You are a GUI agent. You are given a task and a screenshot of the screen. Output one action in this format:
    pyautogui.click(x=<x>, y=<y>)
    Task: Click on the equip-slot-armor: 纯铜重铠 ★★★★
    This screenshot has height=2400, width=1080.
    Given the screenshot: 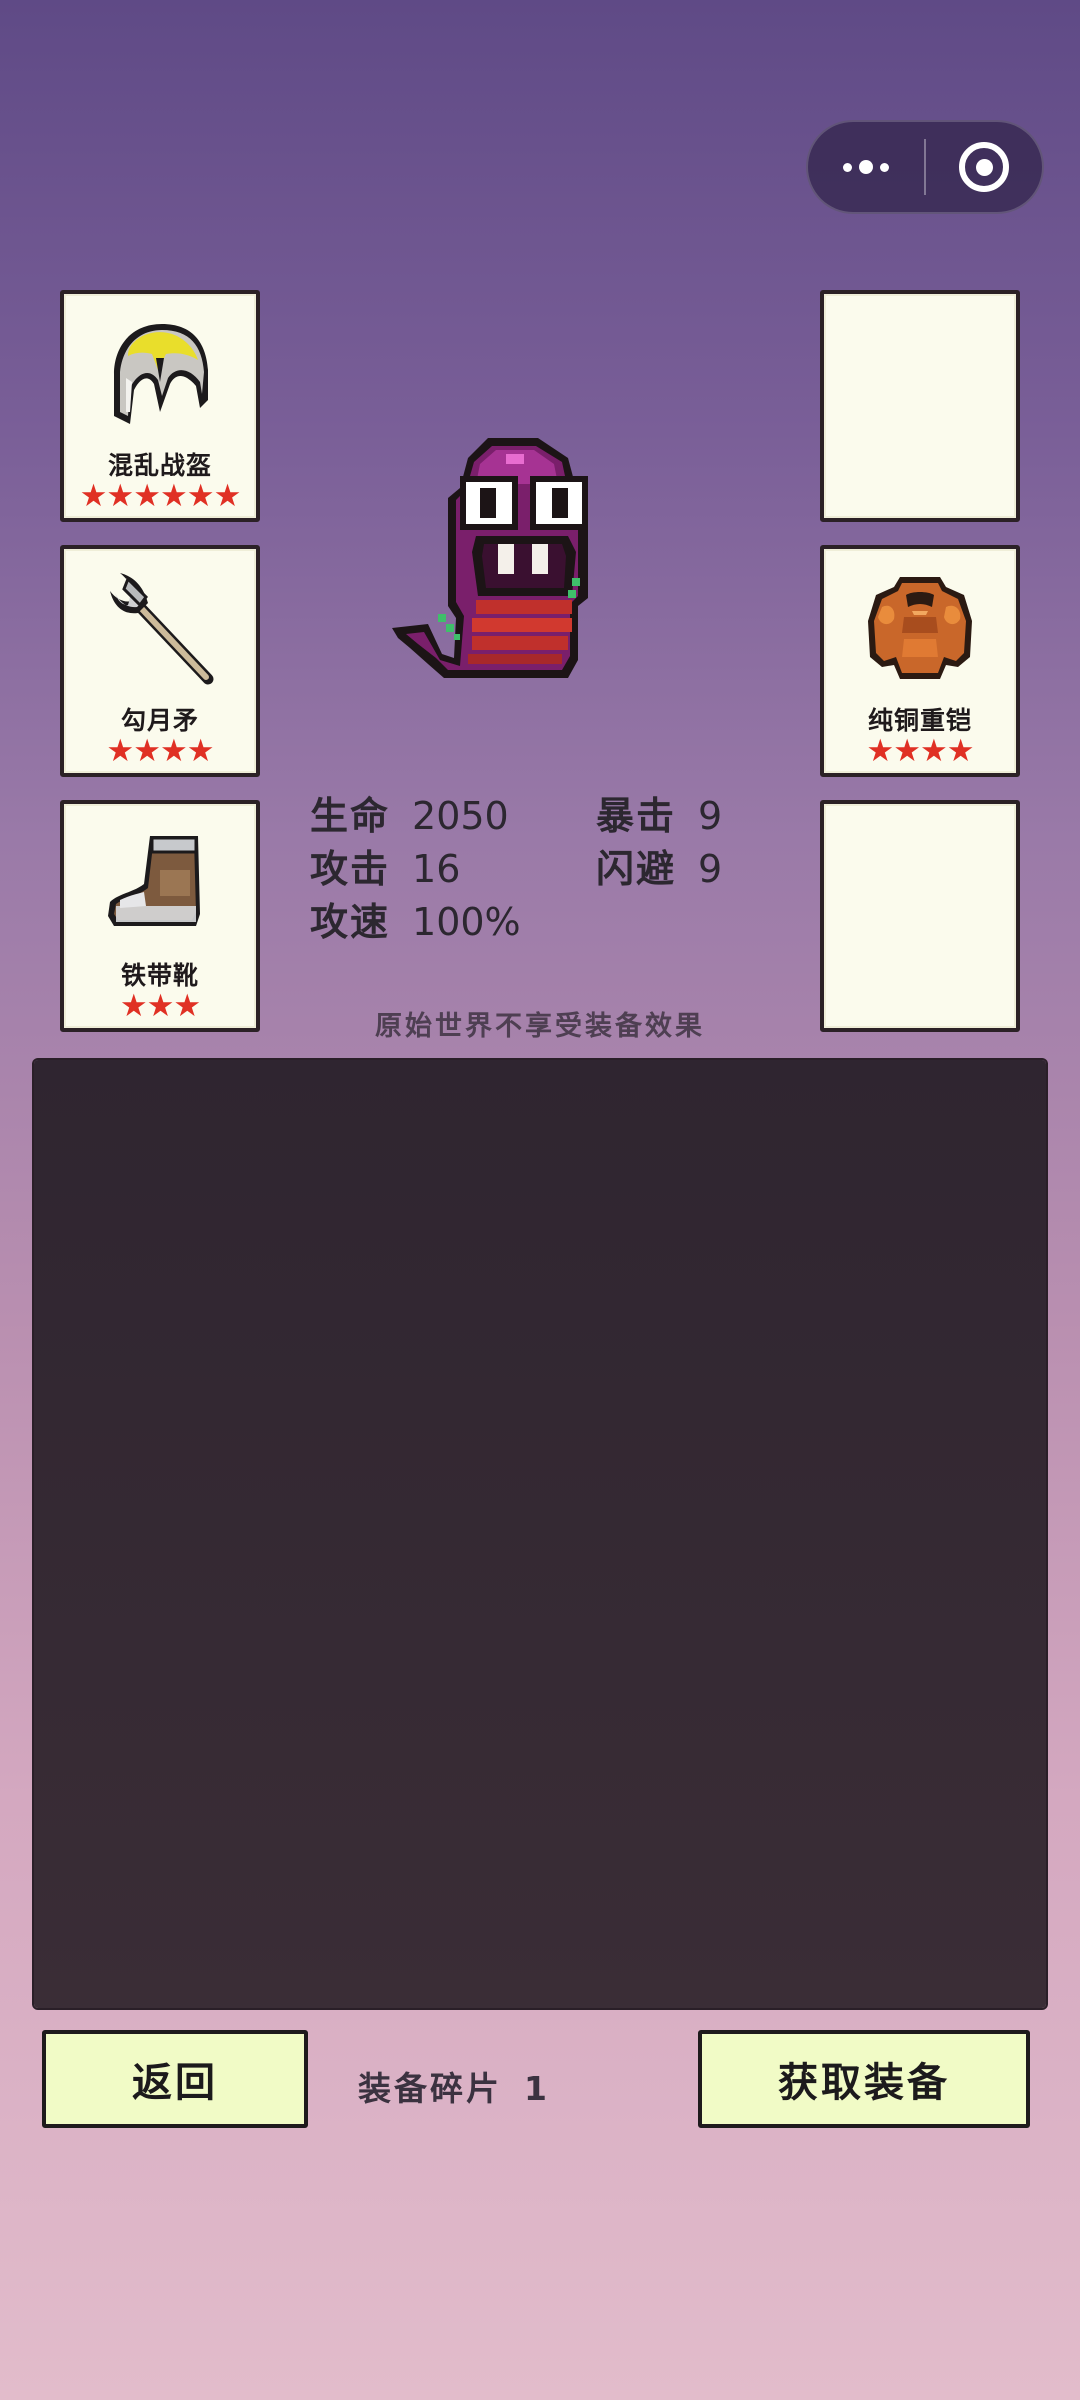 What is the action you would take?
    pyautogui.click(x=920, y=661)
    